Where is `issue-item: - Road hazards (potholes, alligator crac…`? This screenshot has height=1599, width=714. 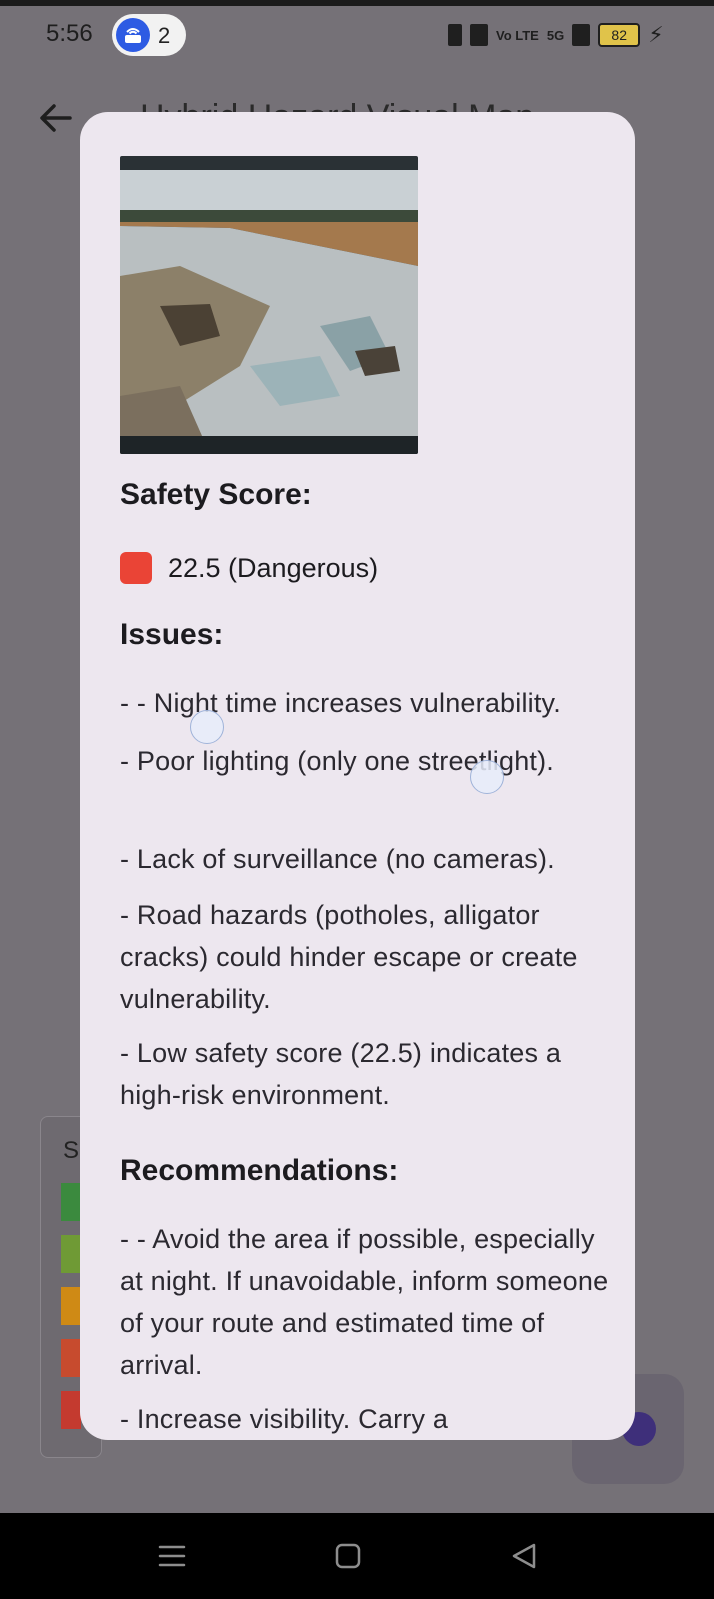
issue-item: - Road hazards (potholes, alligator crac… is located at coordinates (349, 957).